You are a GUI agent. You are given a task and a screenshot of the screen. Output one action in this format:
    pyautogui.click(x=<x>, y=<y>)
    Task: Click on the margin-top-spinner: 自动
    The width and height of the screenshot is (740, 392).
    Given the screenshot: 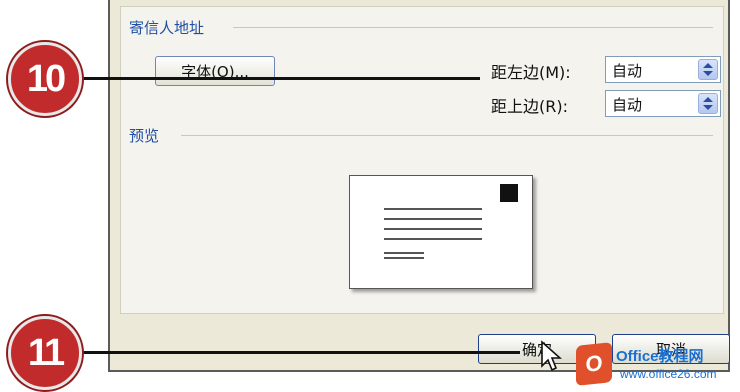 What is the action you would take?
    pyautogui.click(x=663, y=103)
    